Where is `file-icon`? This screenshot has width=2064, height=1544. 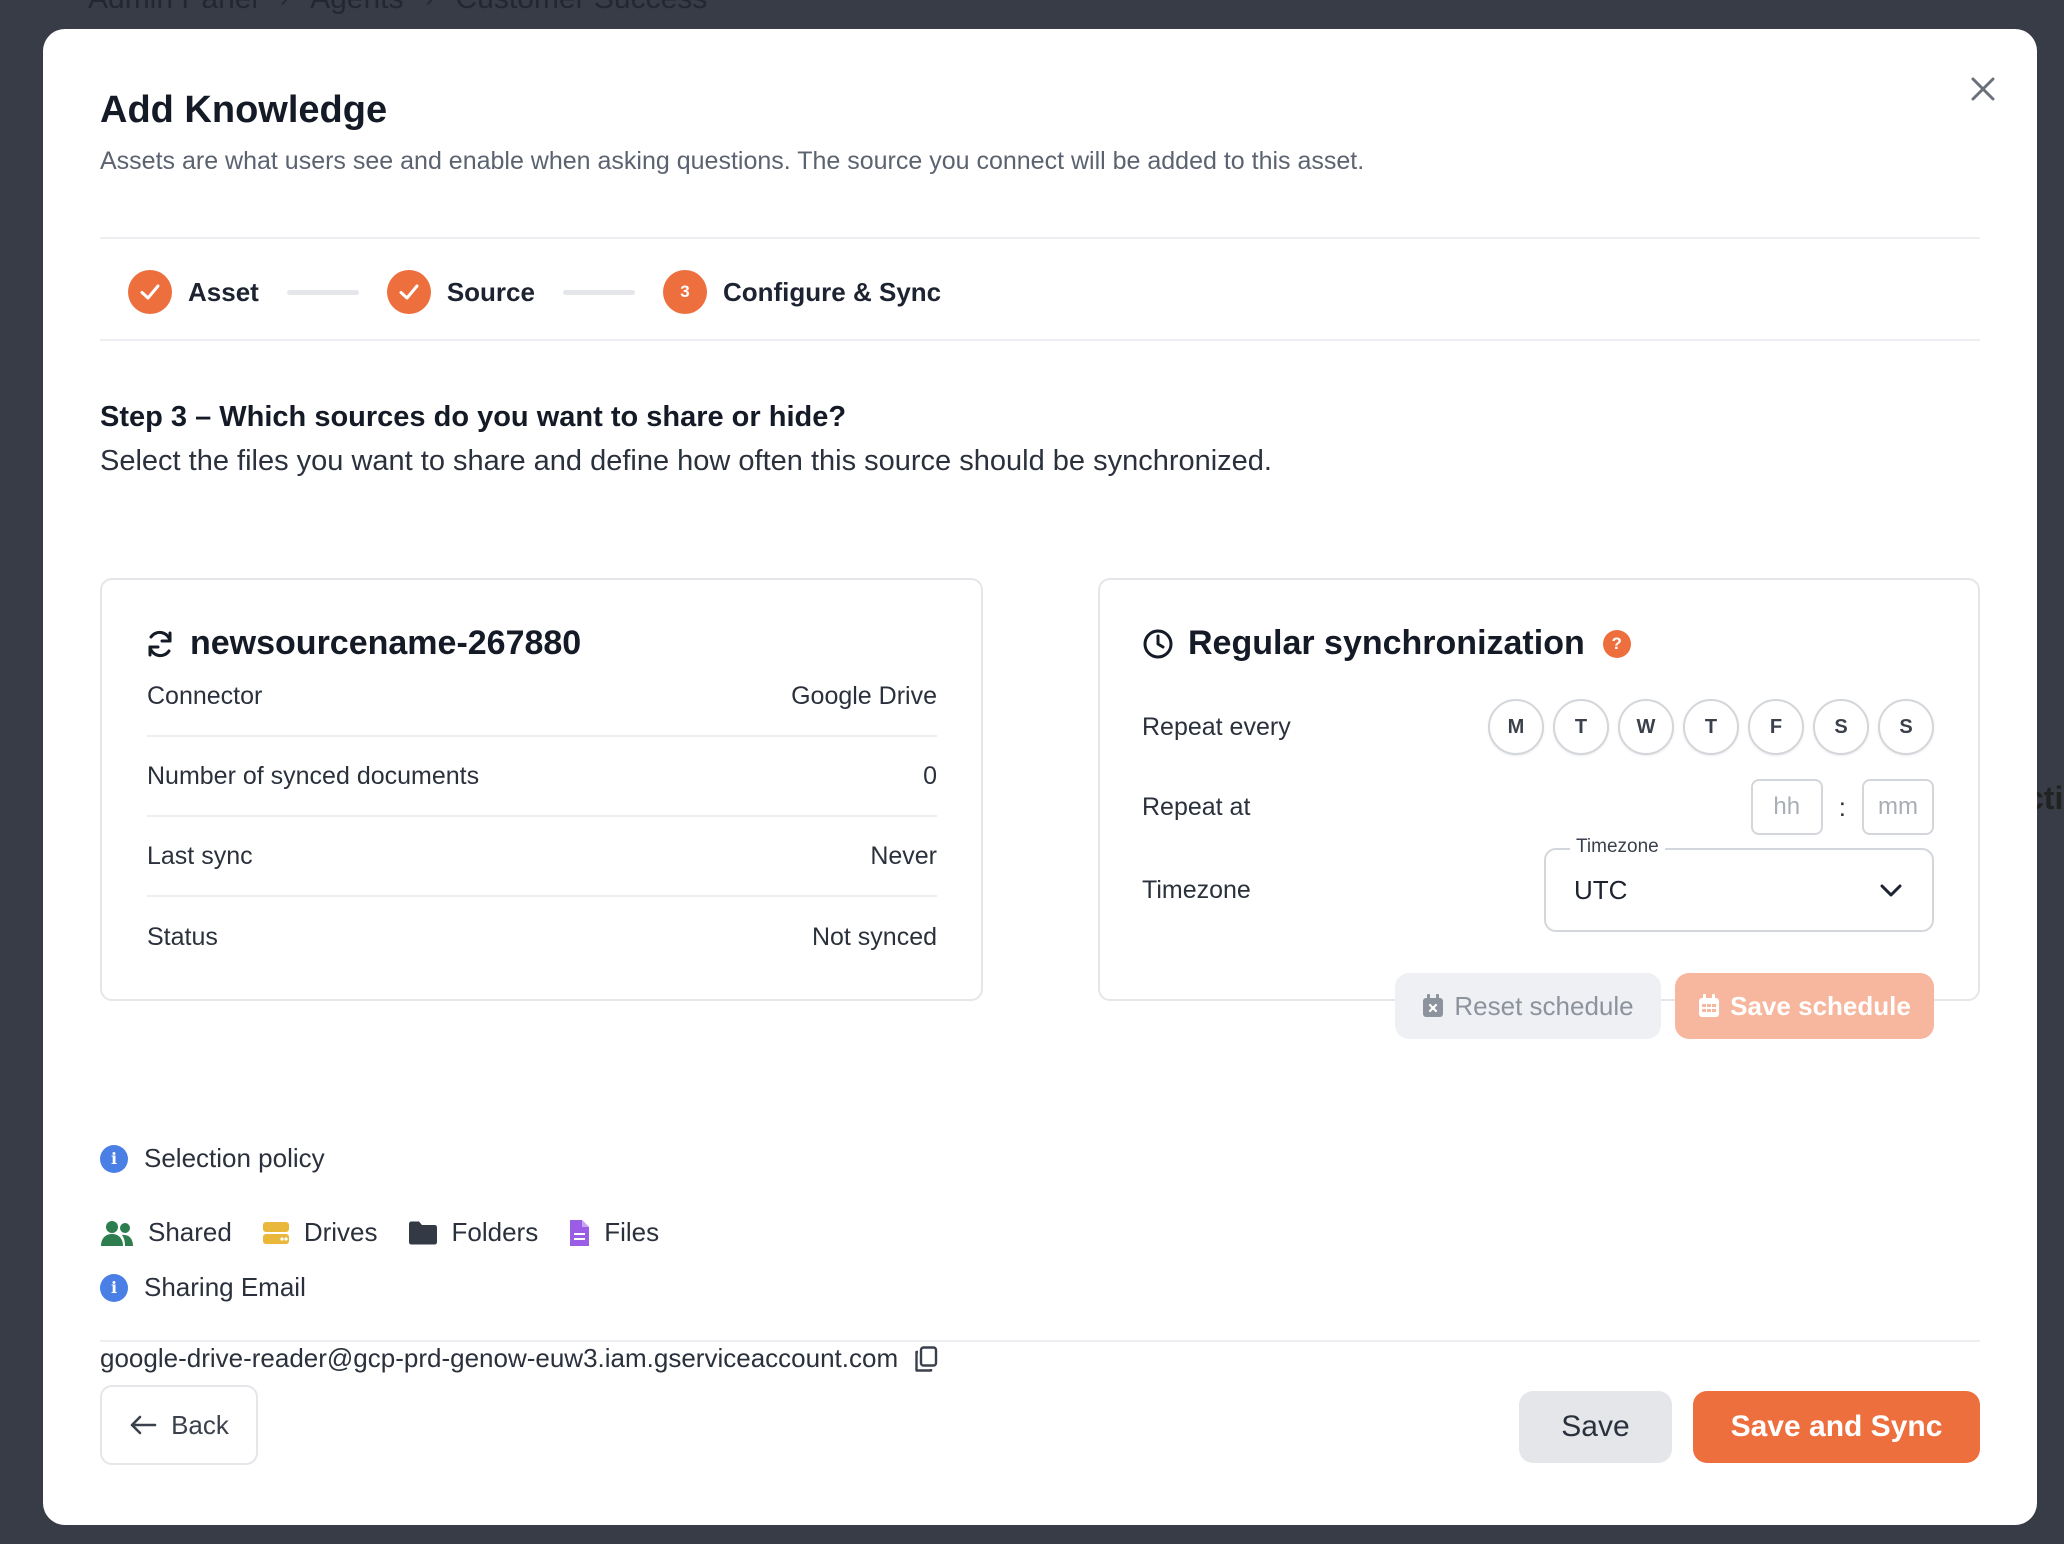 file-icon is located at coordinates (580, 1232).